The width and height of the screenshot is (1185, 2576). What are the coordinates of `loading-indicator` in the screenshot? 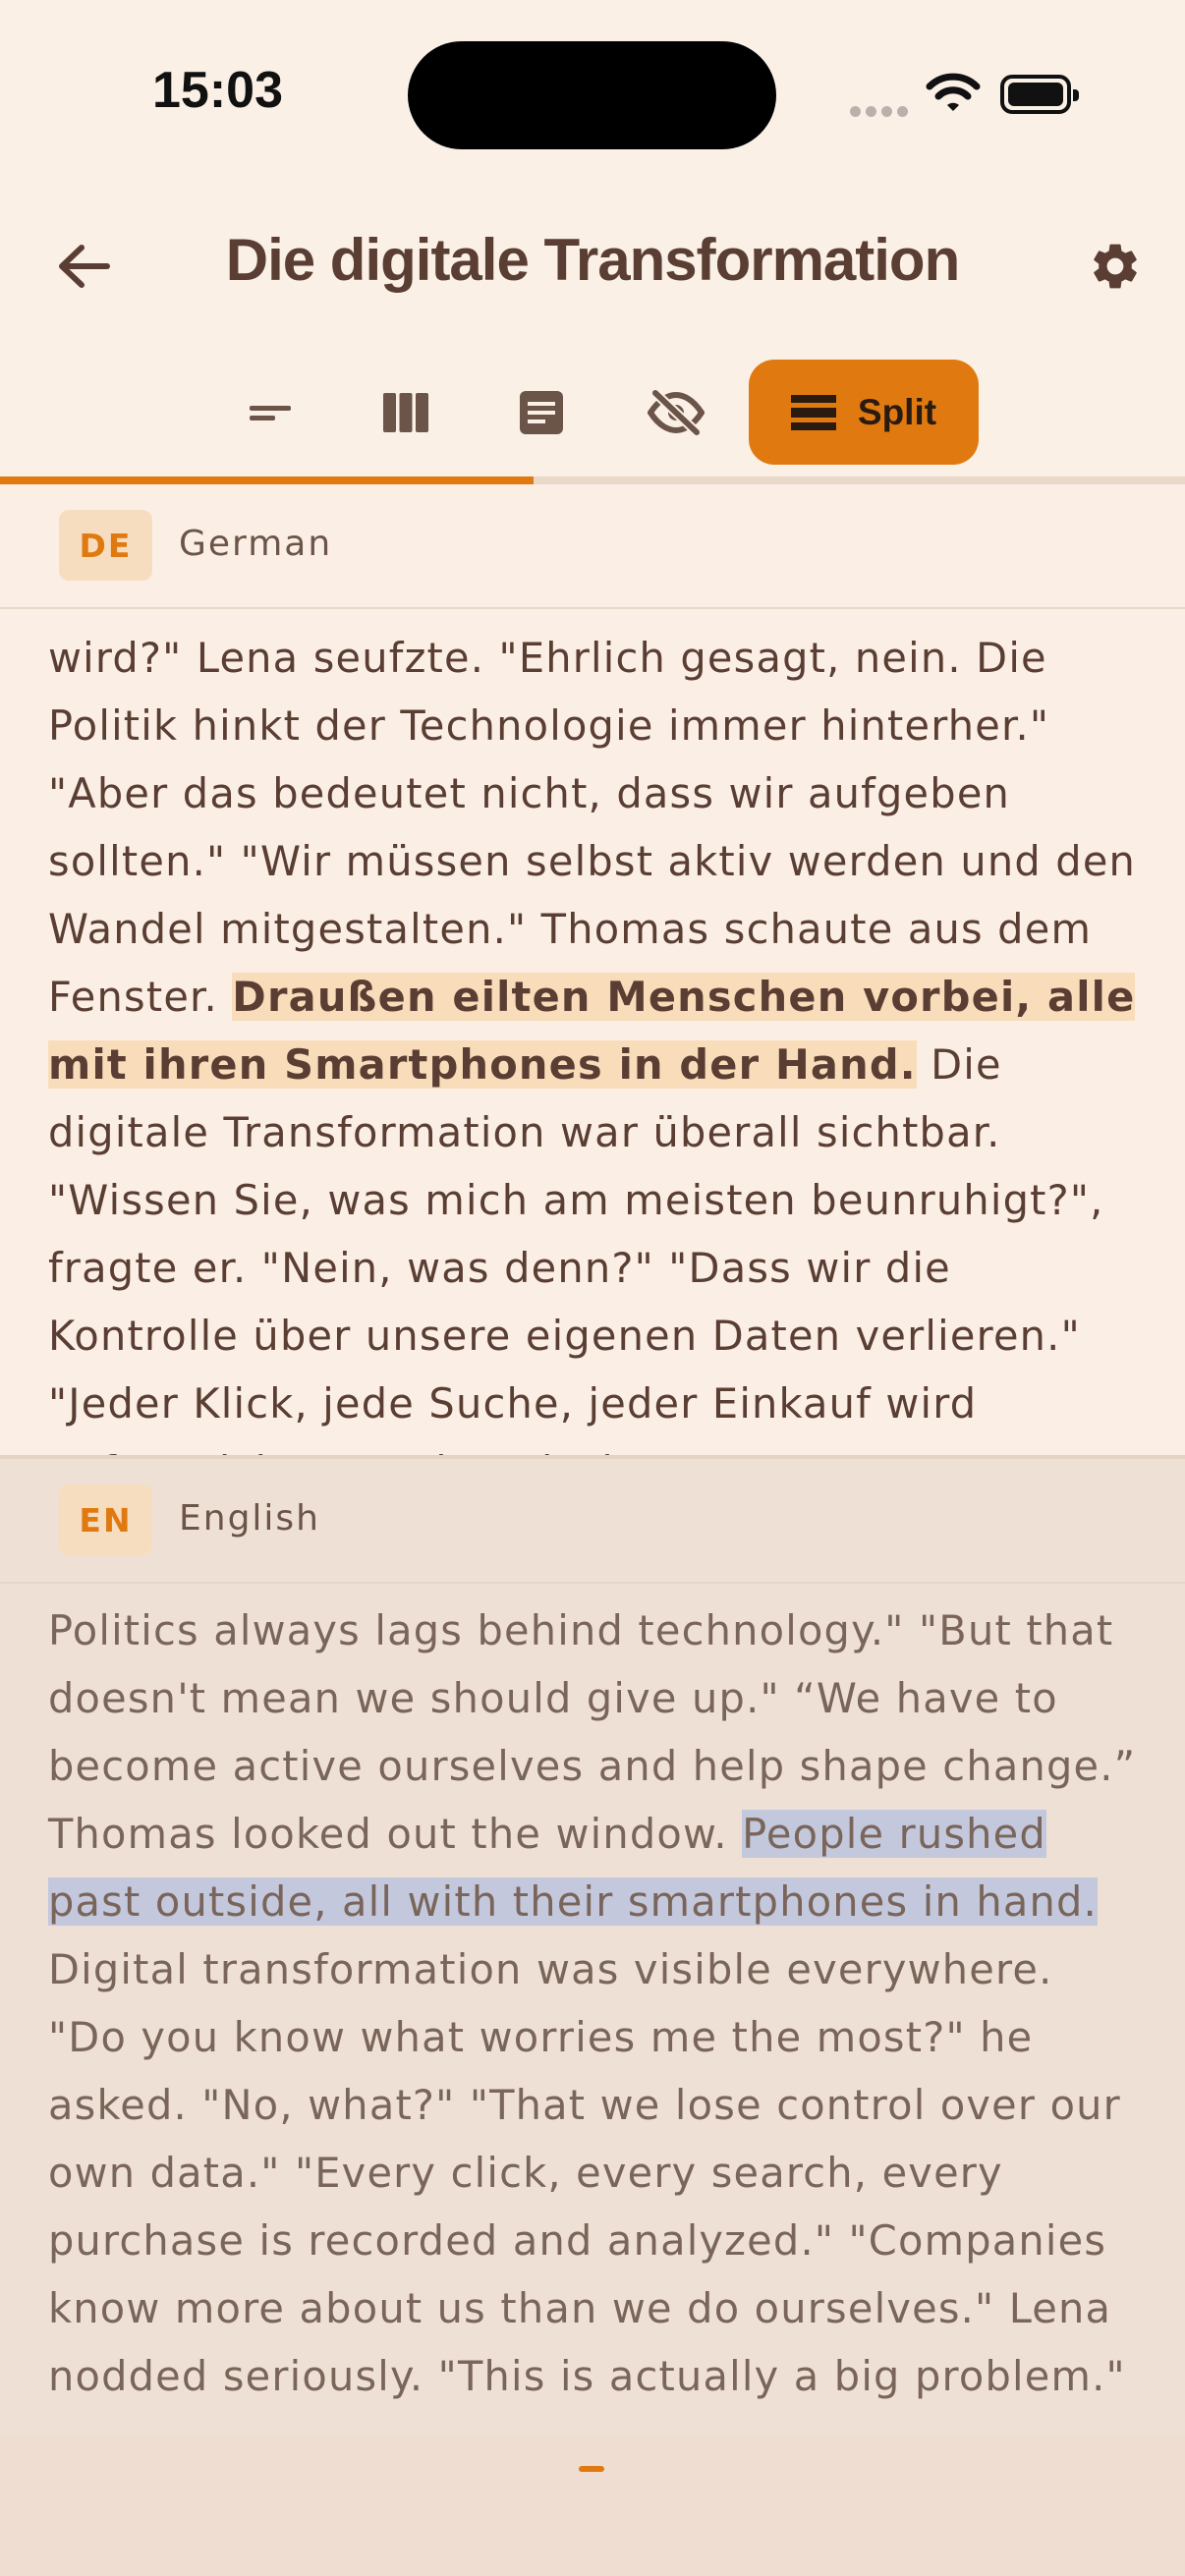 It's located at (592, 2469).